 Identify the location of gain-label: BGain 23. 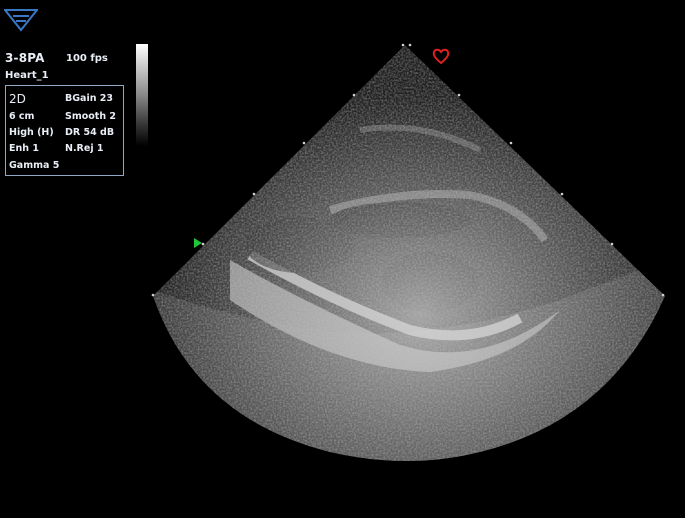
(89, 98).